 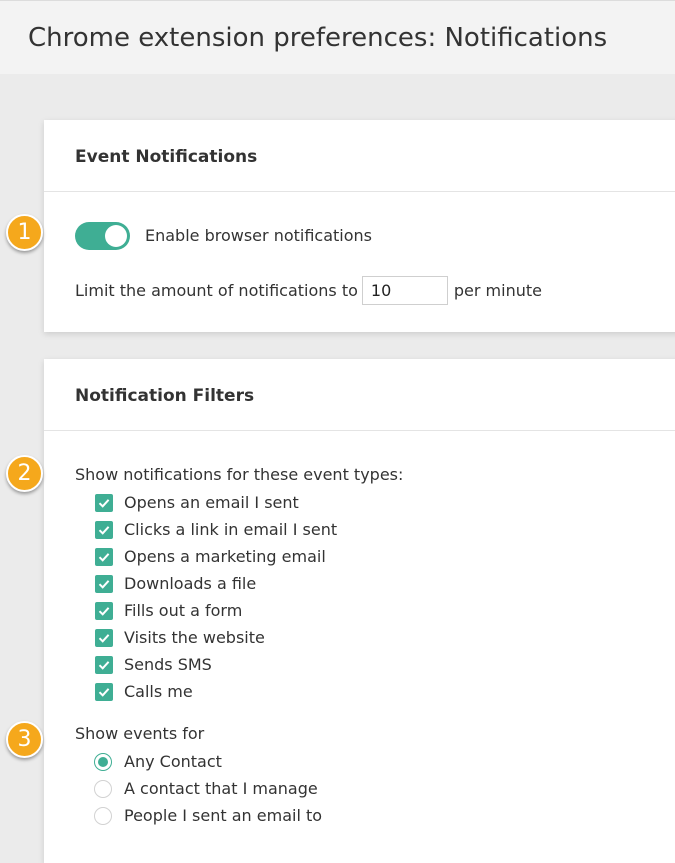 What do you see at coordinates (24, 232) in the screenshot?
I see `callout-badge-1: 1` at bounding box center [24, 232].